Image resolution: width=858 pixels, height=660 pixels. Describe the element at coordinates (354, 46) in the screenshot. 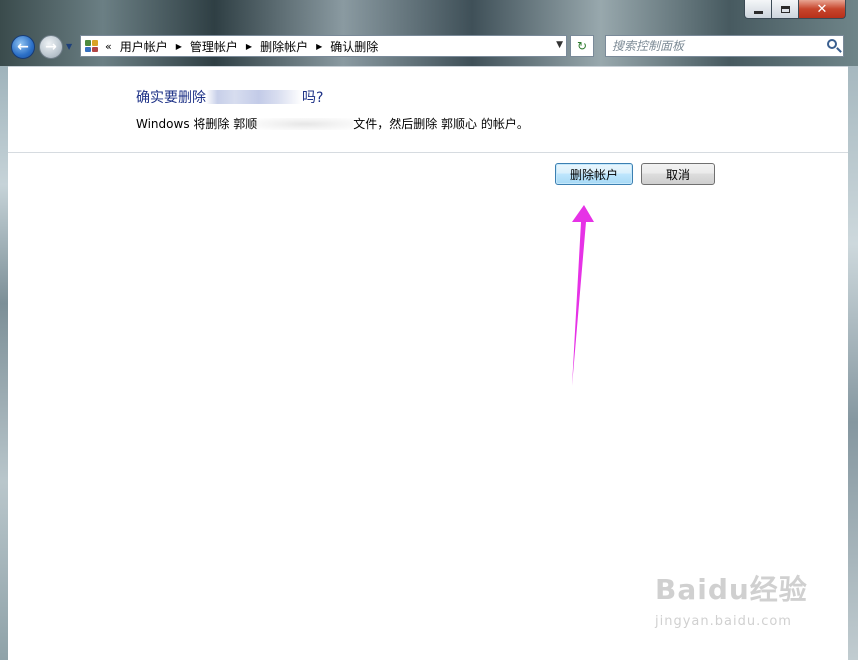

I see `breadcrumb-confirm-delete: 确认删除` at that location.